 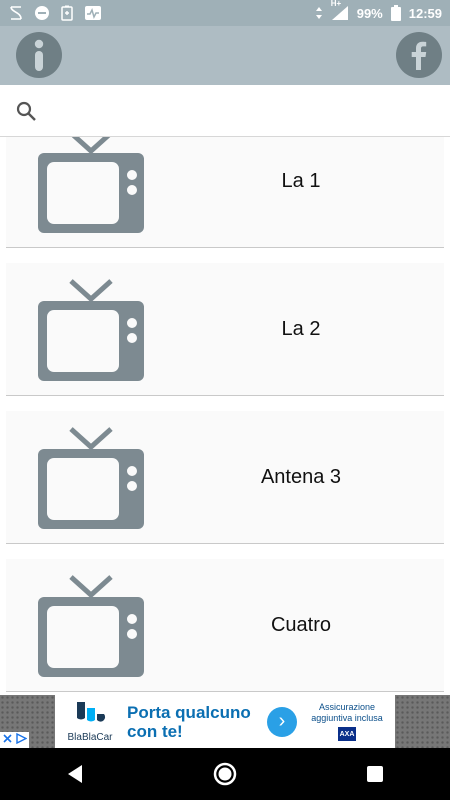 I want to click on ad-headline: Porta qualcuno con te!, so click(x=189, y=721).